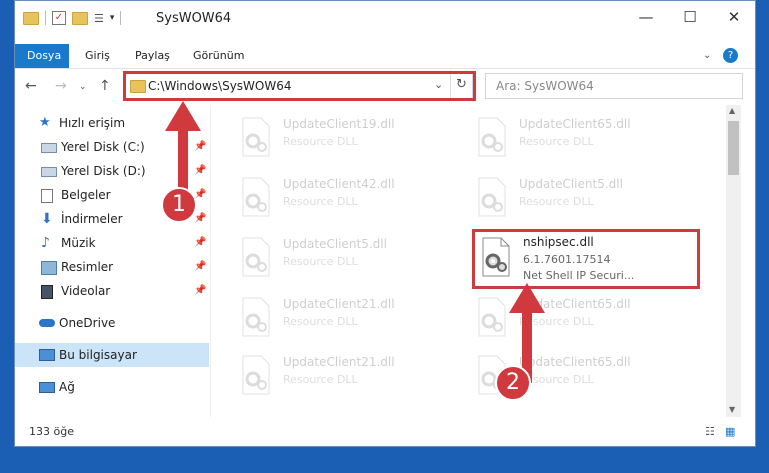 The image size is (769, 473). I want to click on expand-ribbon-icon: ⌄, so click(707, 56).